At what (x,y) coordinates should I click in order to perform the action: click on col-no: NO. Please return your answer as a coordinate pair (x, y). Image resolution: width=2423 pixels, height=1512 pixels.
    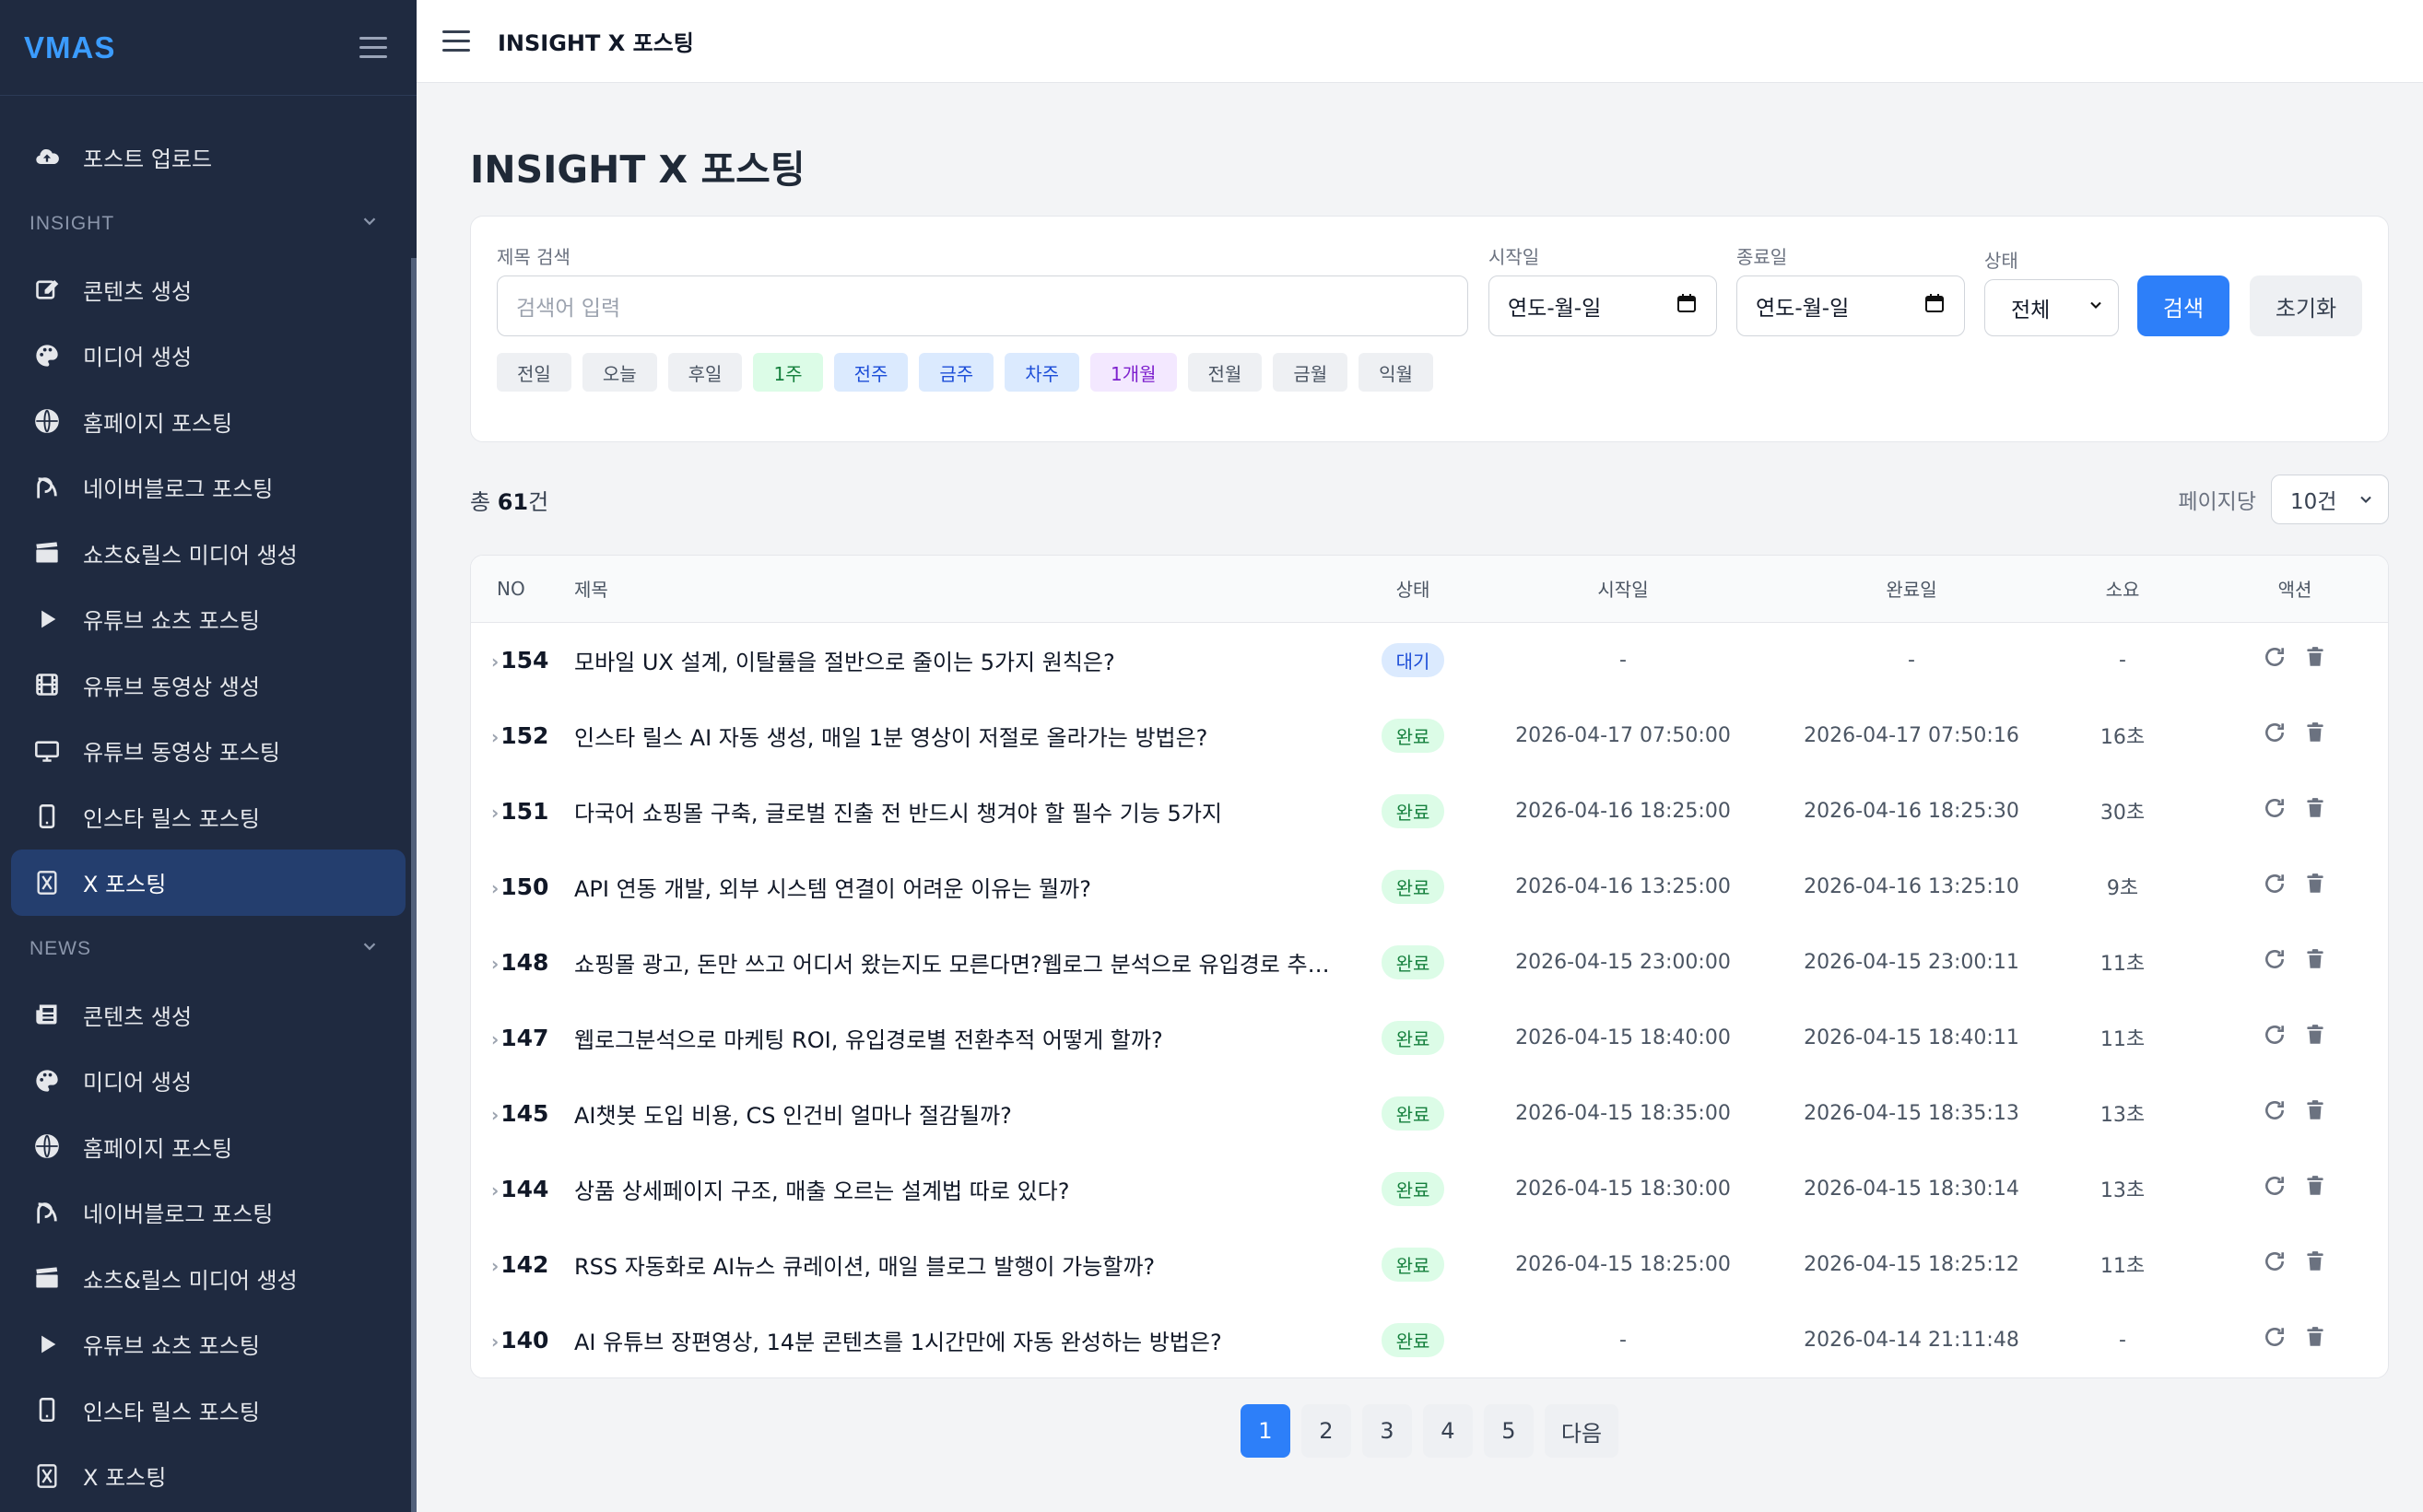
    Looking at the image, I should click on (522, 589).